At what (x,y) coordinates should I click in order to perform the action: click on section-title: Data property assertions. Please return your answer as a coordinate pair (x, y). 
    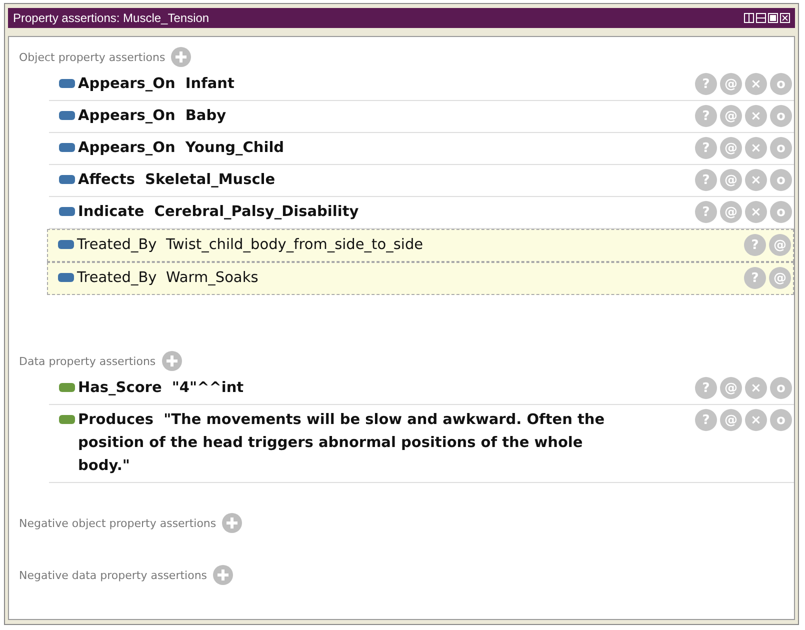
    Looking at the image, I should click on (87, 361).